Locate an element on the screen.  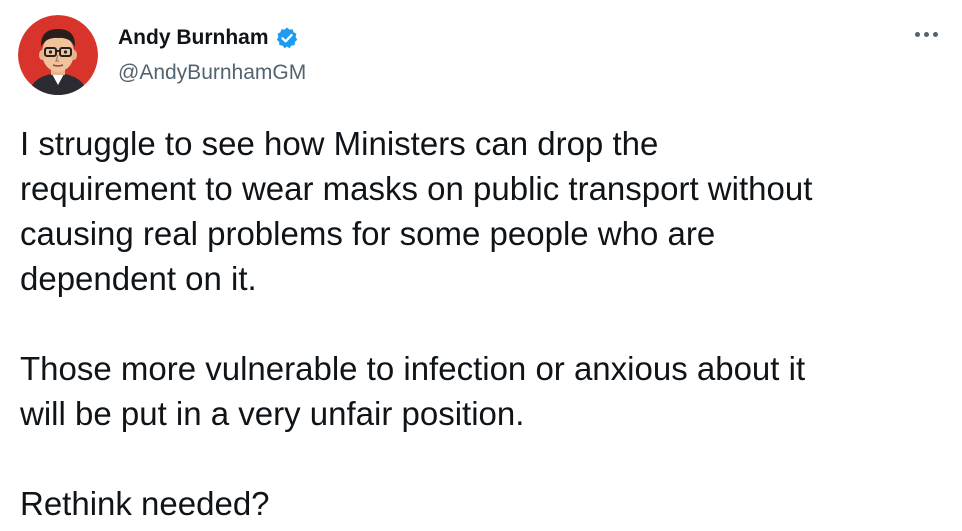
cartoon-portrait-avatar-icon is located at coordinates (58, 55).